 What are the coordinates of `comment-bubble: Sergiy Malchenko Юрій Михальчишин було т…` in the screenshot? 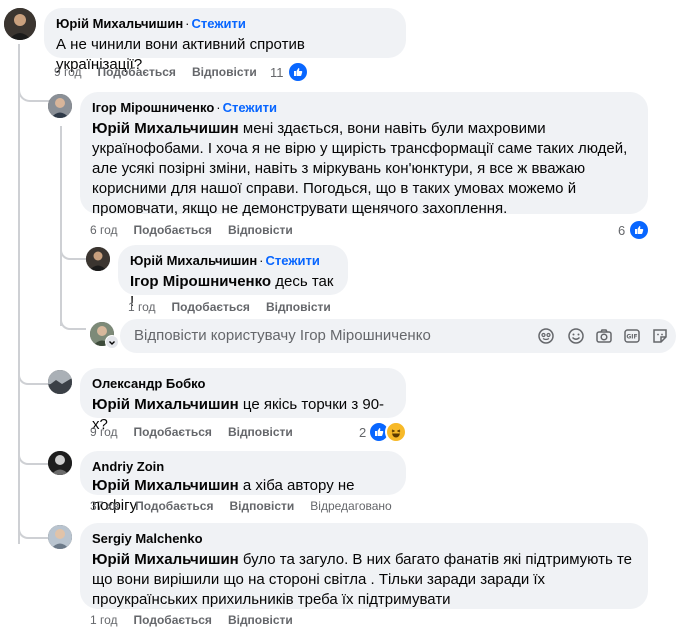 It's located at (364, 566).